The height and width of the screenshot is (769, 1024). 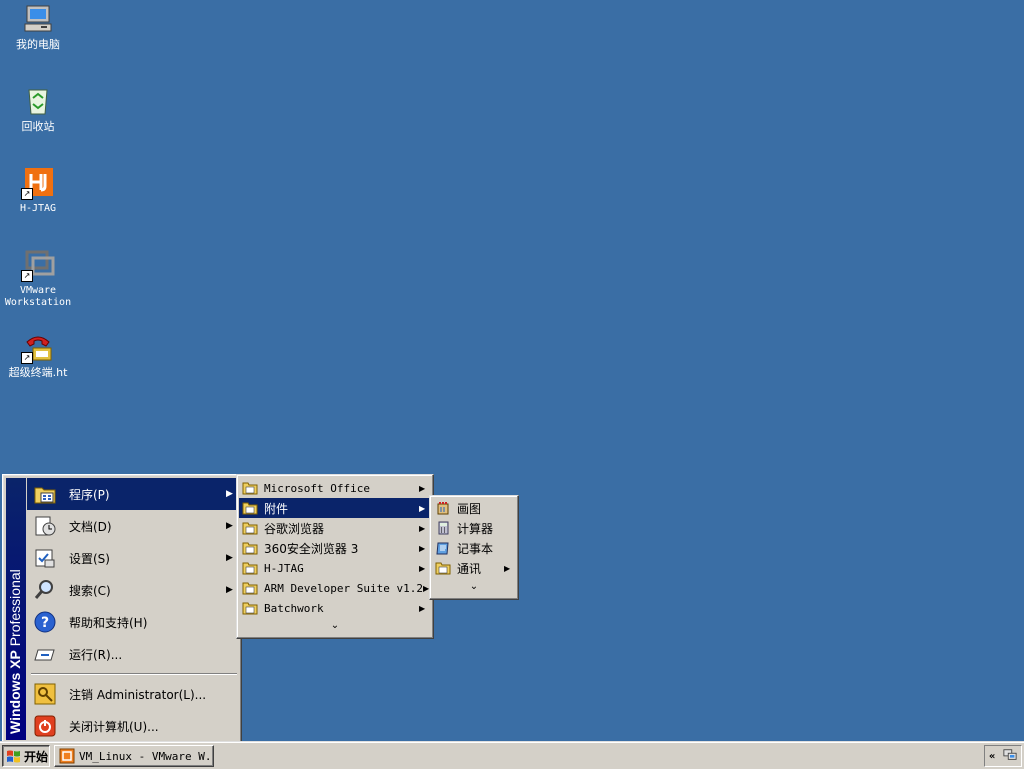 What do you see at coordinates (1010, 756) in the screenshot?
I see `network-tray-icon` at bounding box center [1010, 756].